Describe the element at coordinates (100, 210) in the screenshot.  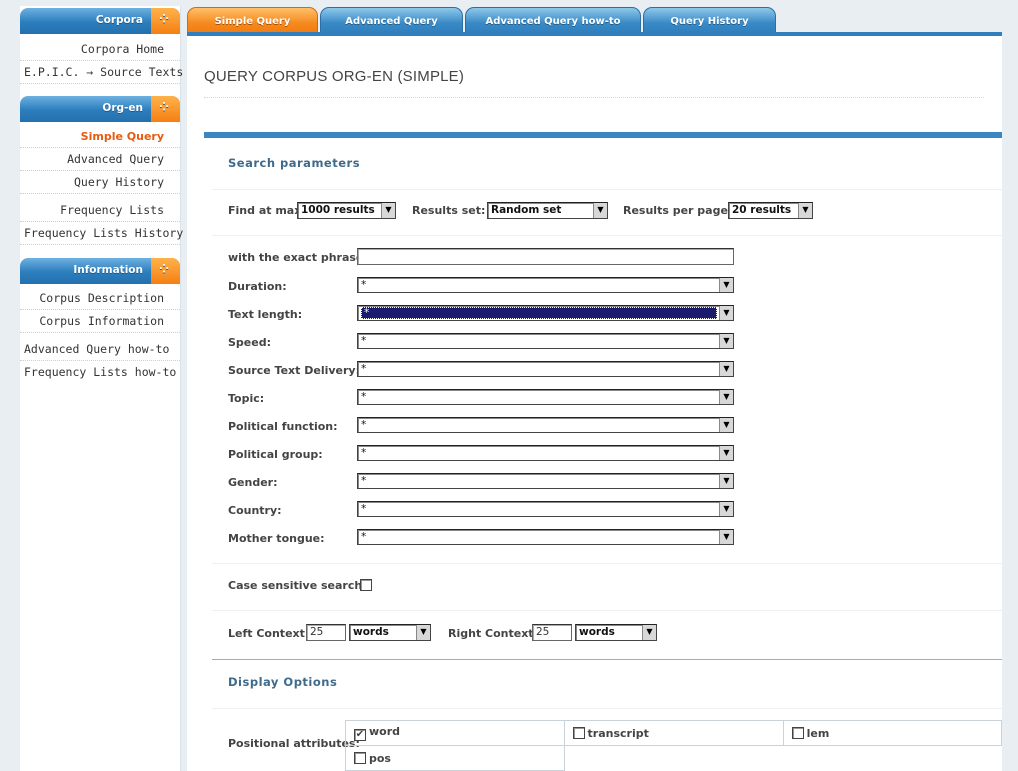
I see `sidebar-item-frequency-lists: Frequency Lists` at that location.